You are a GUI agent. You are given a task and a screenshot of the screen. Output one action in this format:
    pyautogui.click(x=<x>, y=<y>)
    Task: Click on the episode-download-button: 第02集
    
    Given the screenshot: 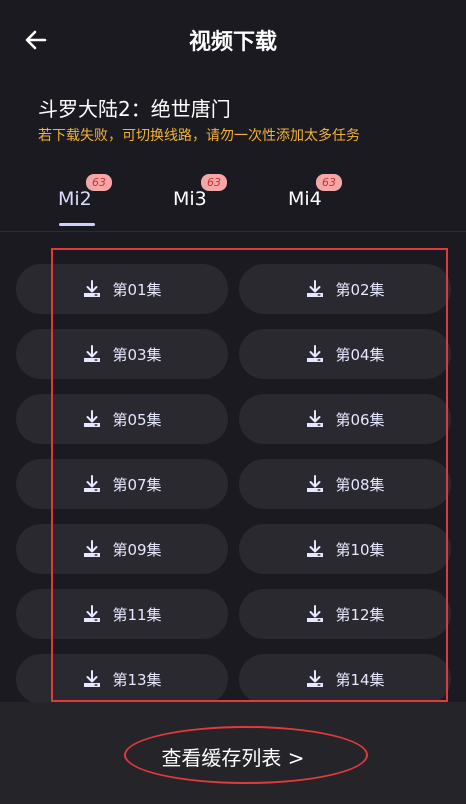 What is the action you would take?
    pyautogui.click(x=345, y=289)
    